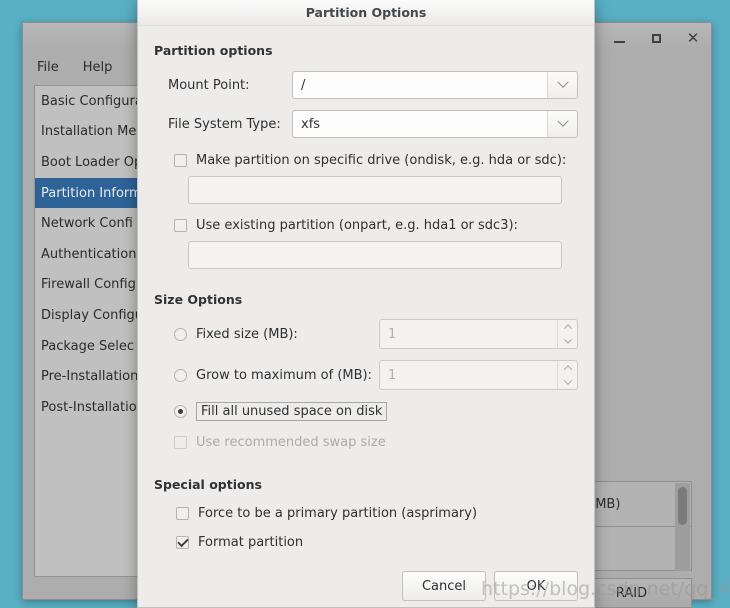 The width and height of the screenshot is (730, 608). Describe the element at coordinates (392, 375) in the screenshot. I see `grow-to-maximum-value: 1` at that location.